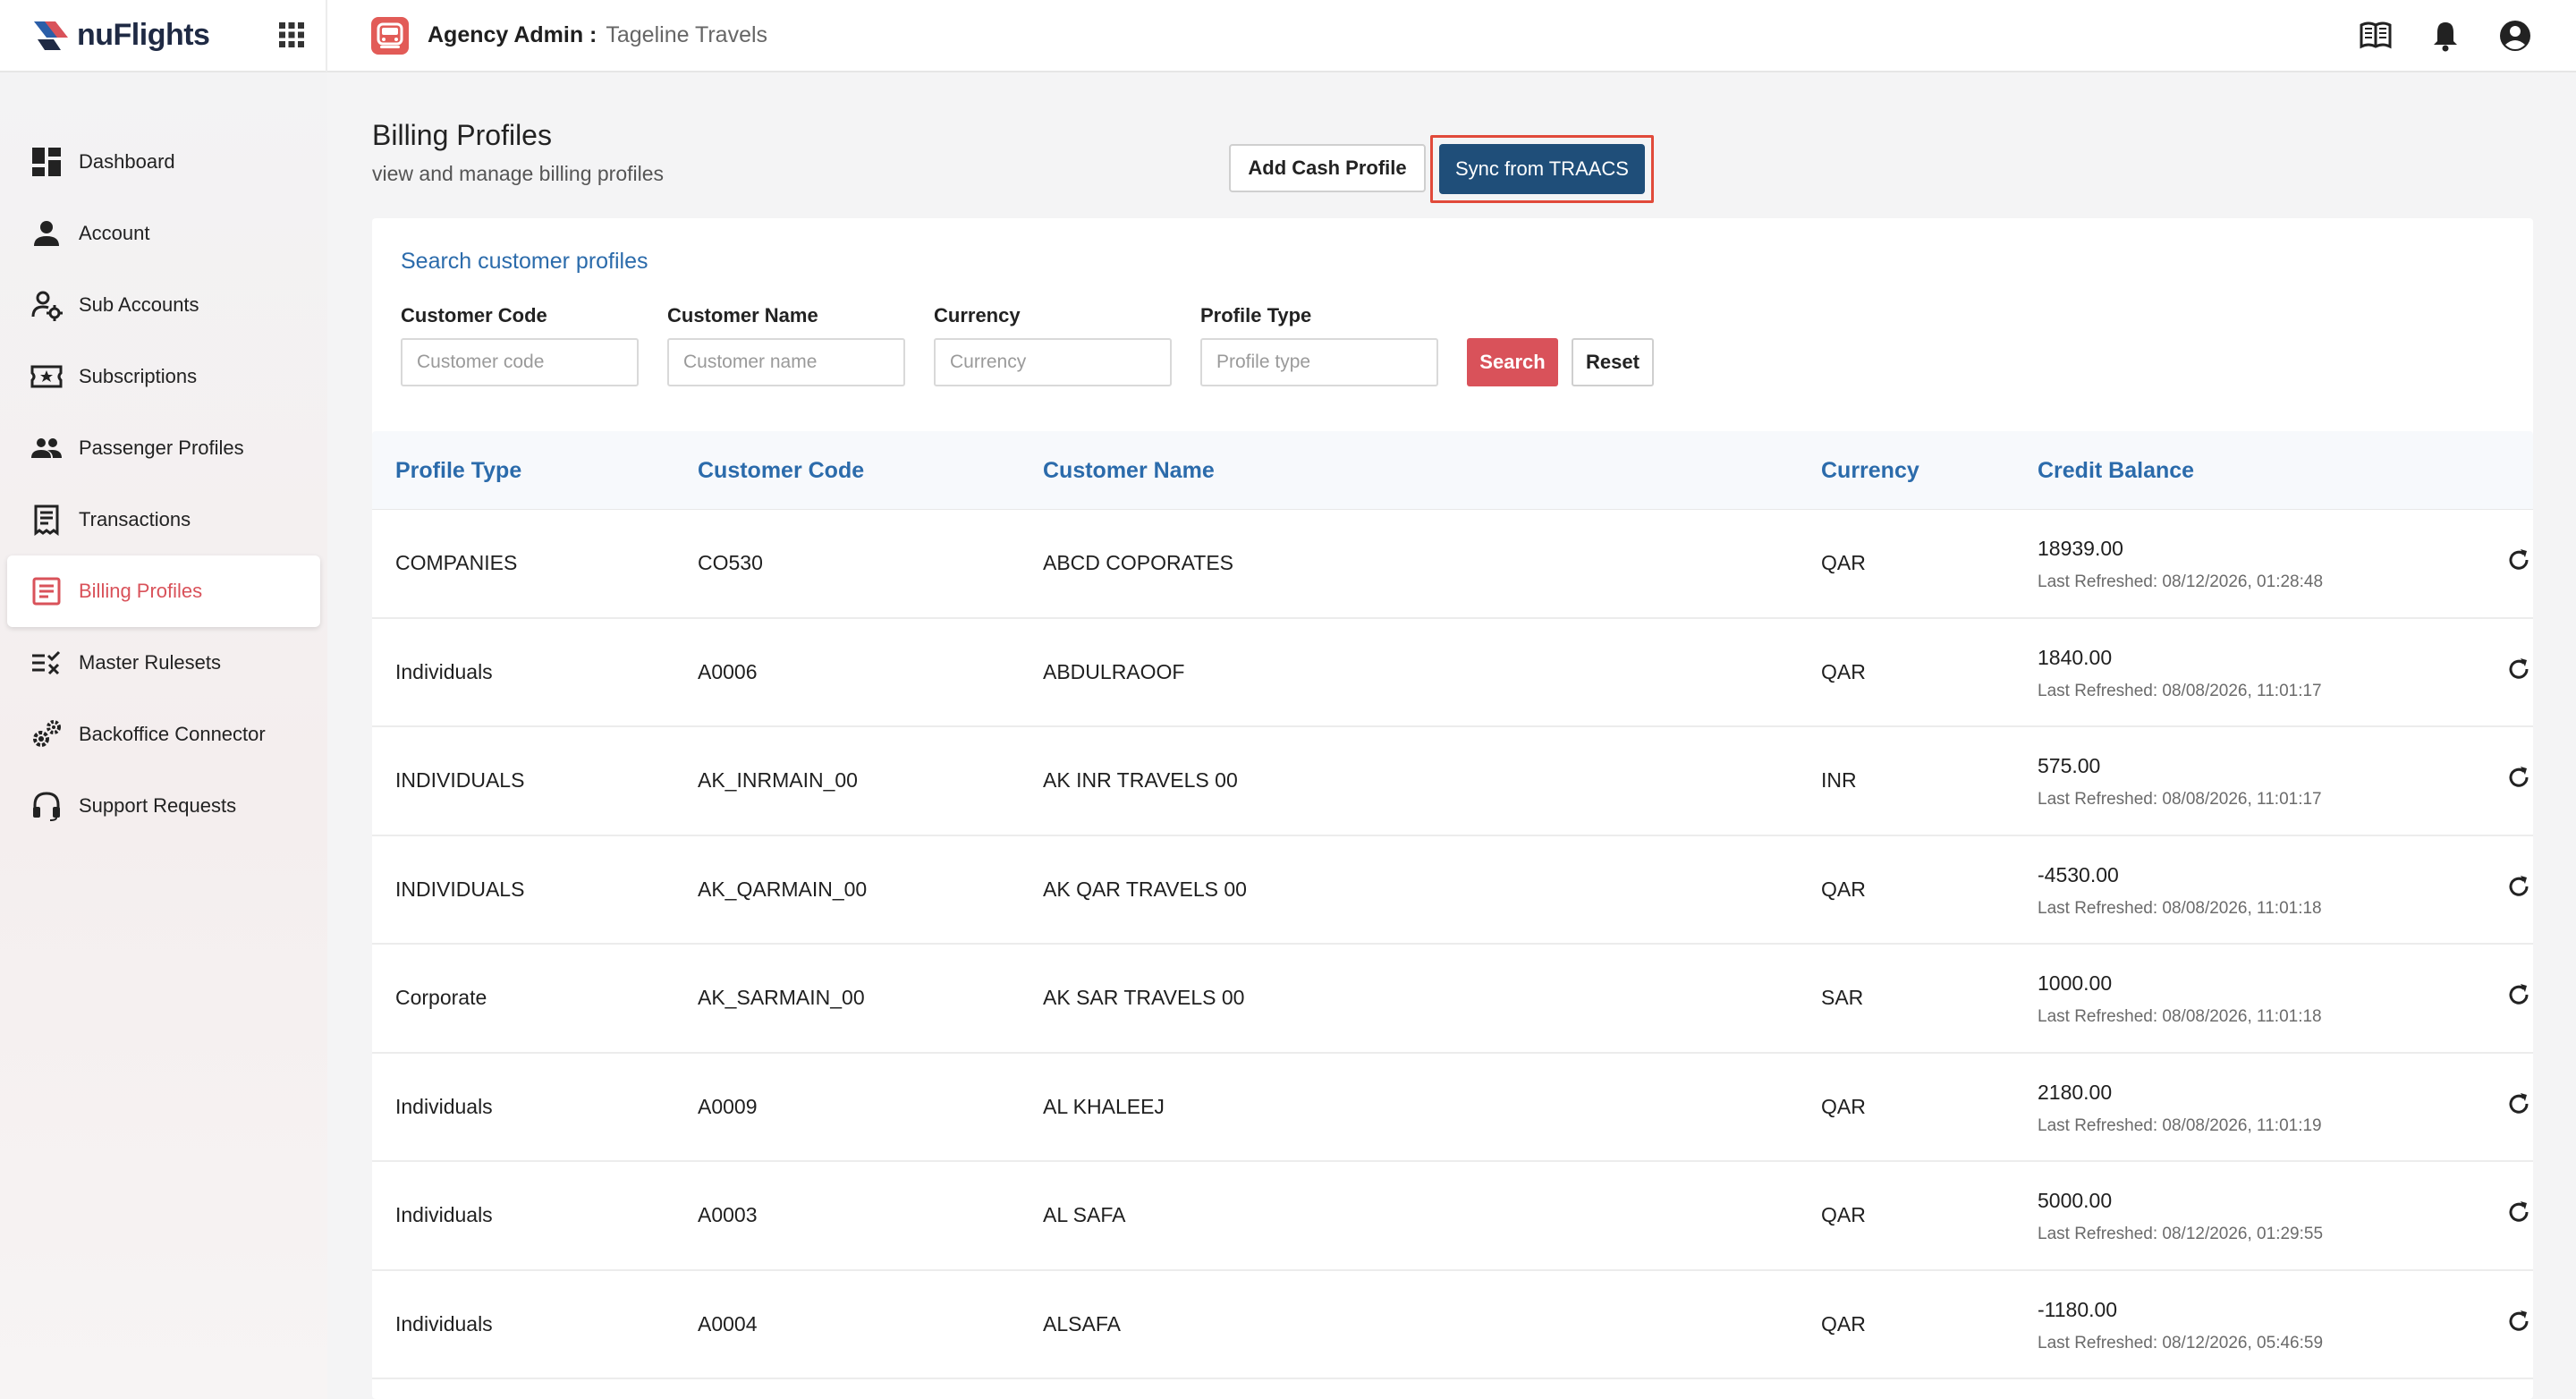  What do you see at coordinates (2181, 1342) in the screenshot?
I see `cell-last-refreshed: Last Refreshed: 08/12/2026, 05:46:59` at bounding box center [2181, 1342].